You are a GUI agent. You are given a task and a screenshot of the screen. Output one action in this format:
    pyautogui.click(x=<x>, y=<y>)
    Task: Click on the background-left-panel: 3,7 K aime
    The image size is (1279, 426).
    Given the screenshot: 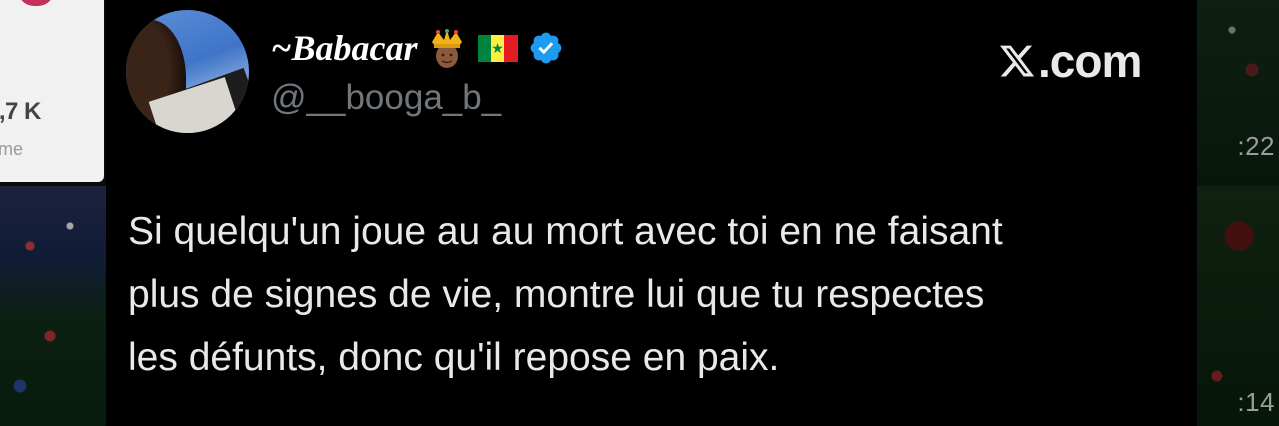 What is the action you would take?
    pyautogui.click(x=53, y=213)
    